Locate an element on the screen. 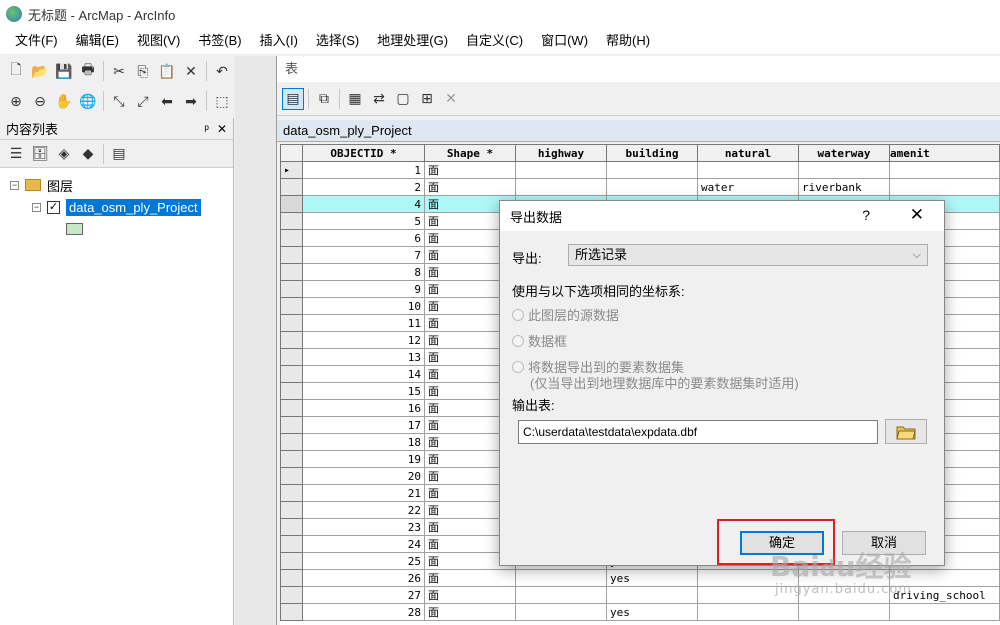  menu-edit: 编辑(E) is located at coordinates (97, 41).